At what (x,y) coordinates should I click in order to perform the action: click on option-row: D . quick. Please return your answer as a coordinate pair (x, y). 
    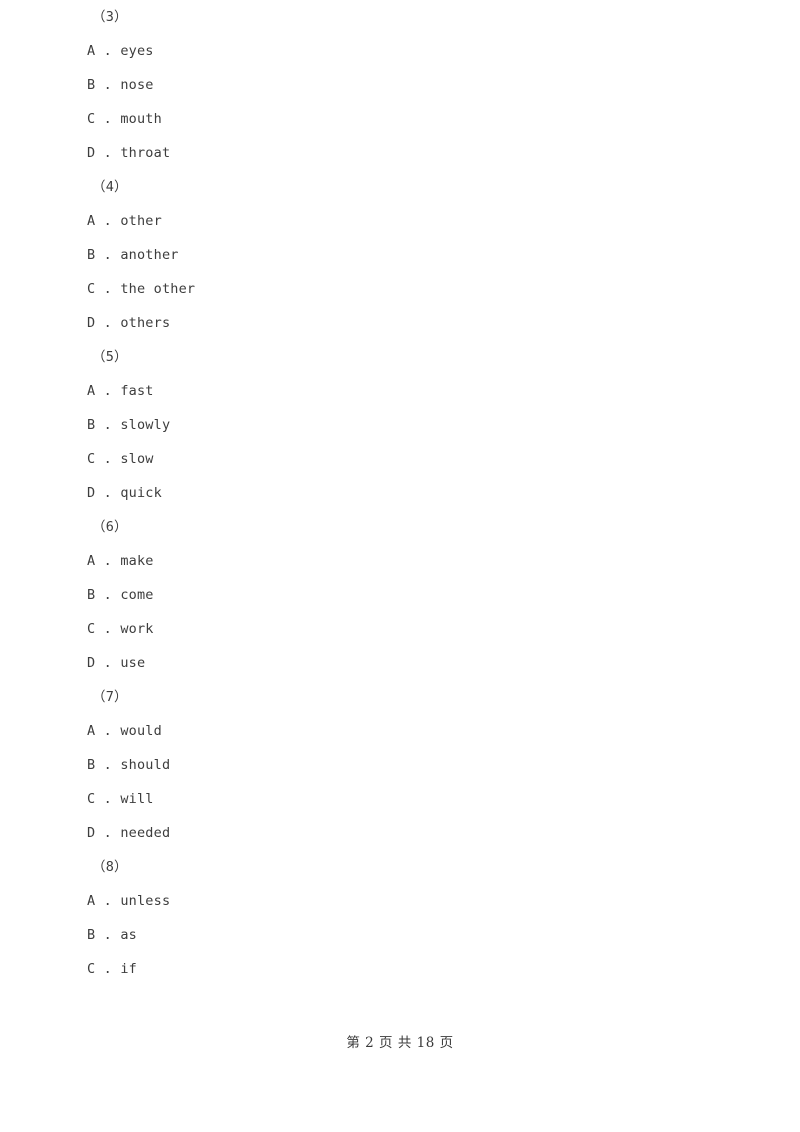
    Looking at the image, I should click on (400, 493).